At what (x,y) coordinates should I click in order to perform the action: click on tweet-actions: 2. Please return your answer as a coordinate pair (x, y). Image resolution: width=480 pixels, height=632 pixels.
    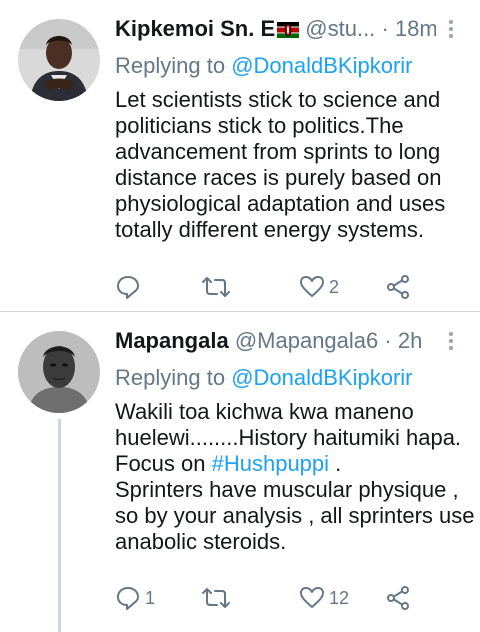
    Looking at the image, I should click on (275, 287).